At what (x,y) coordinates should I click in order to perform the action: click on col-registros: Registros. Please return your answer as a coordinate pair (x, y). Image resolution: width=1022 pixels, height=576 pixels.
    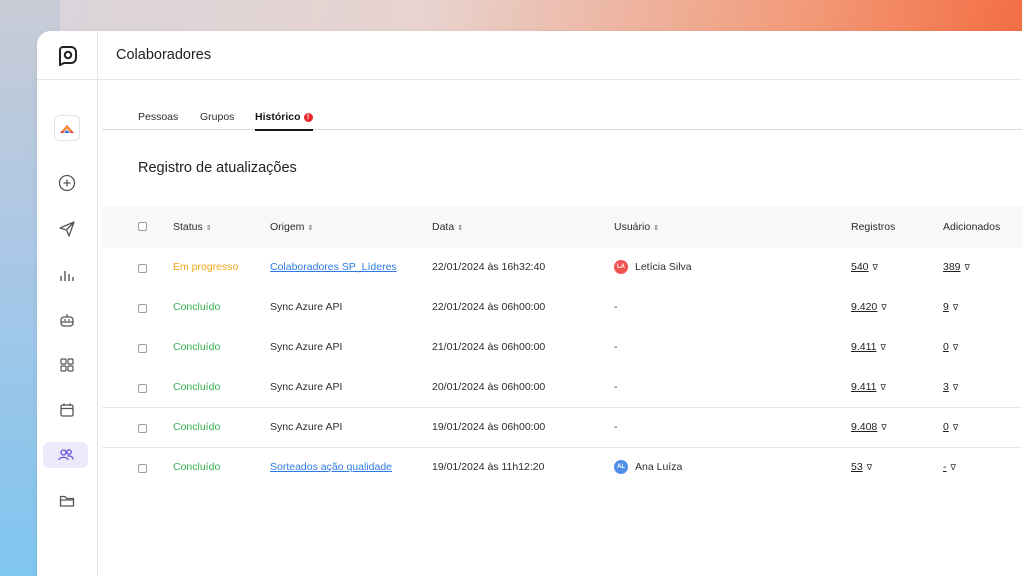
    Looking at the image, I should click on (873, 227).